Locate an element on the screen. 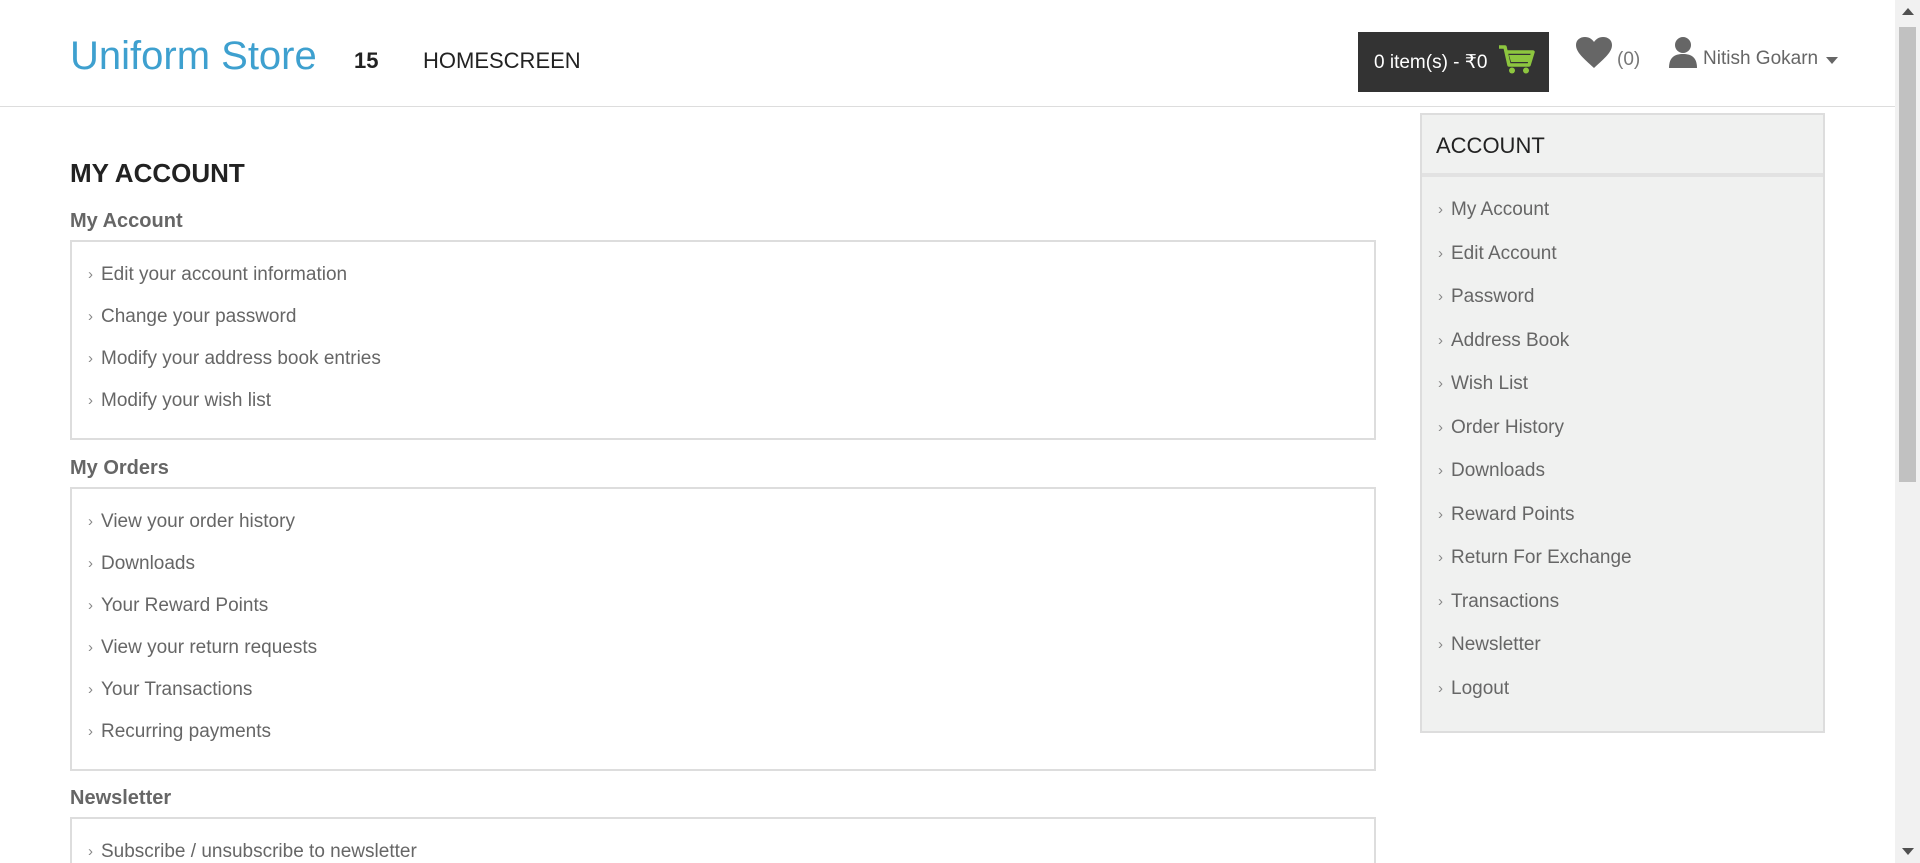 This screenshot has height=863, width=1920. sidebar-item-my-account: › My Account is located at coordinates (1622, 221).